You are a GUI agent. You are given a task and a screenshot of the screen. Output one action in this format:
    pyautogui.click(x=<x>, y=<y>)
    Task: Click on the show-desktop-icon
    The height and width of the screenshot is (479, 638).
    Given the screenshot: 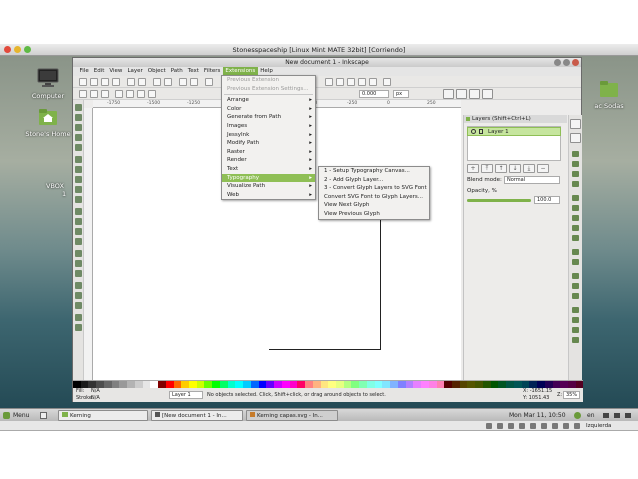 What is the action you would take?
    pyautogui.click(x=43, y=415)
    